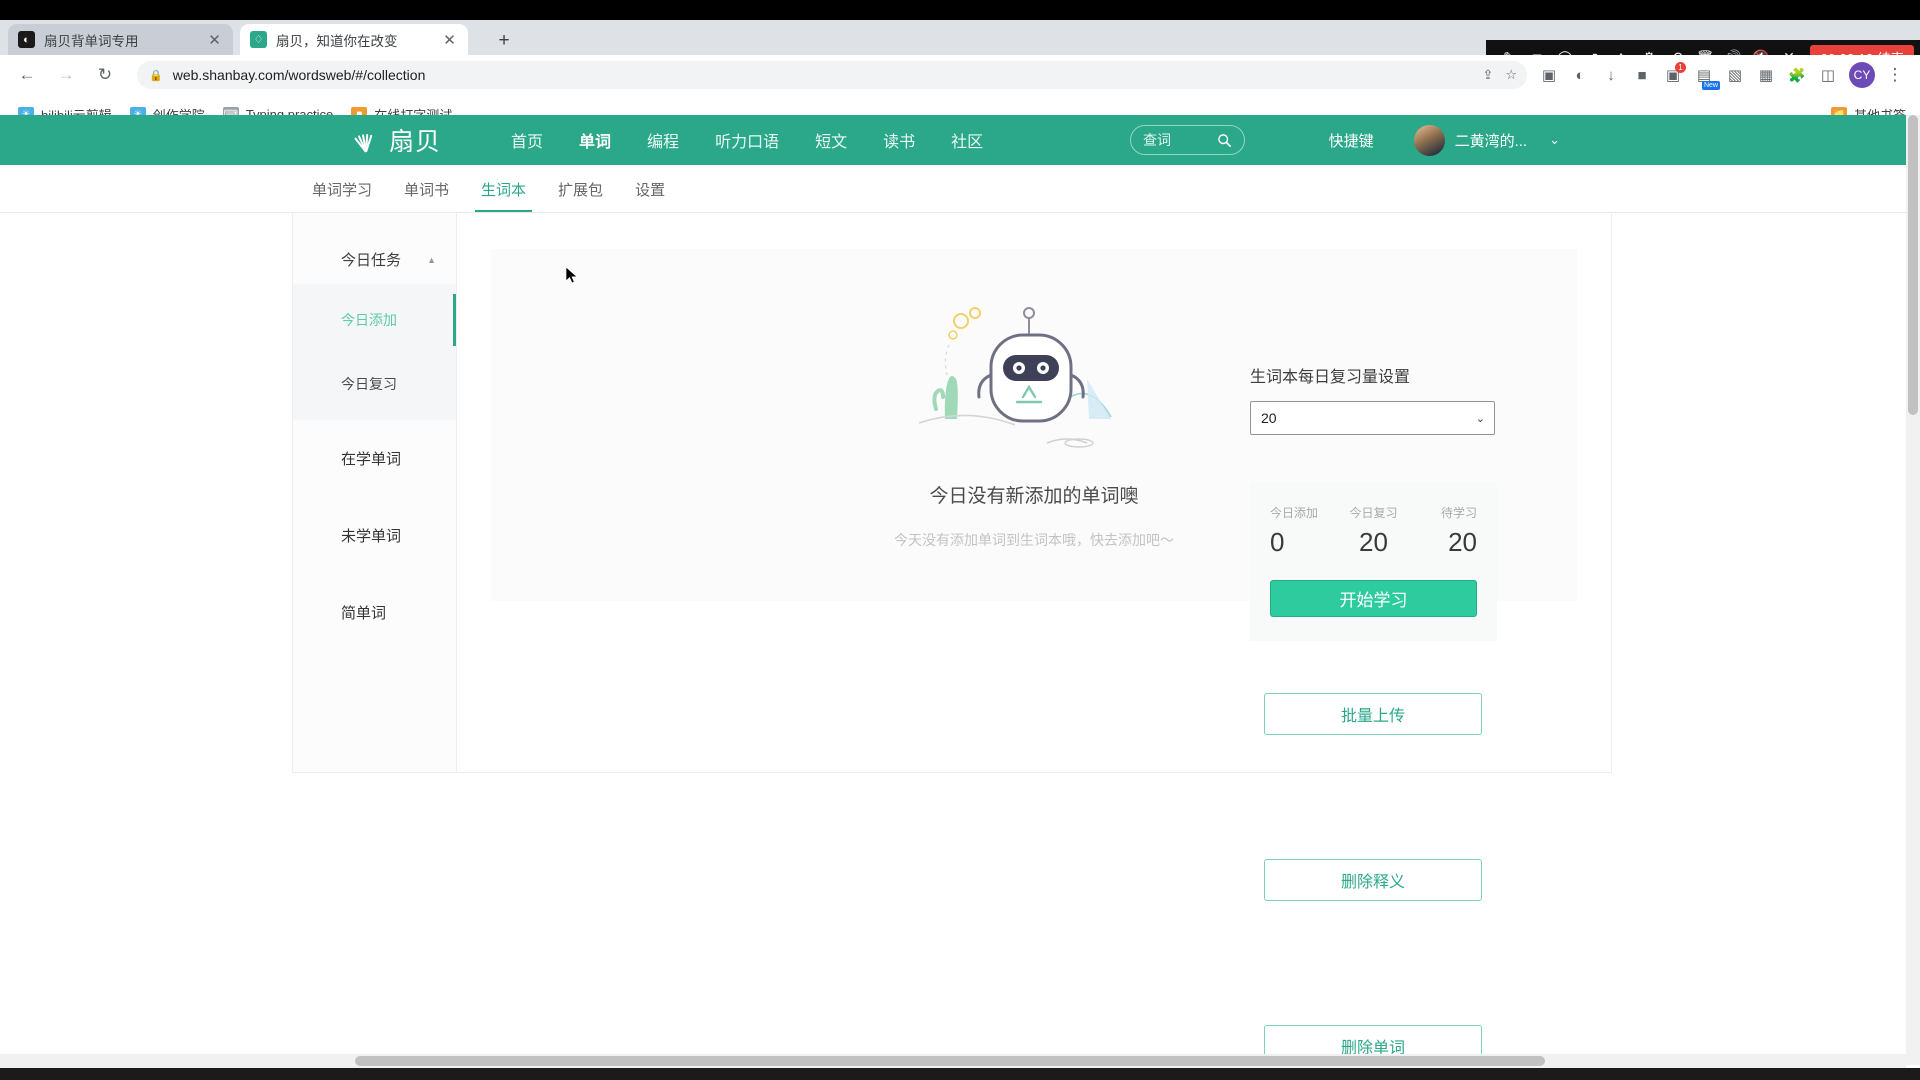 The image size is (1920, 1080). Describe the element at coordinates (1304, 531) in the screenshot. I see `stat-today-added: 今日添加 0` at that location.